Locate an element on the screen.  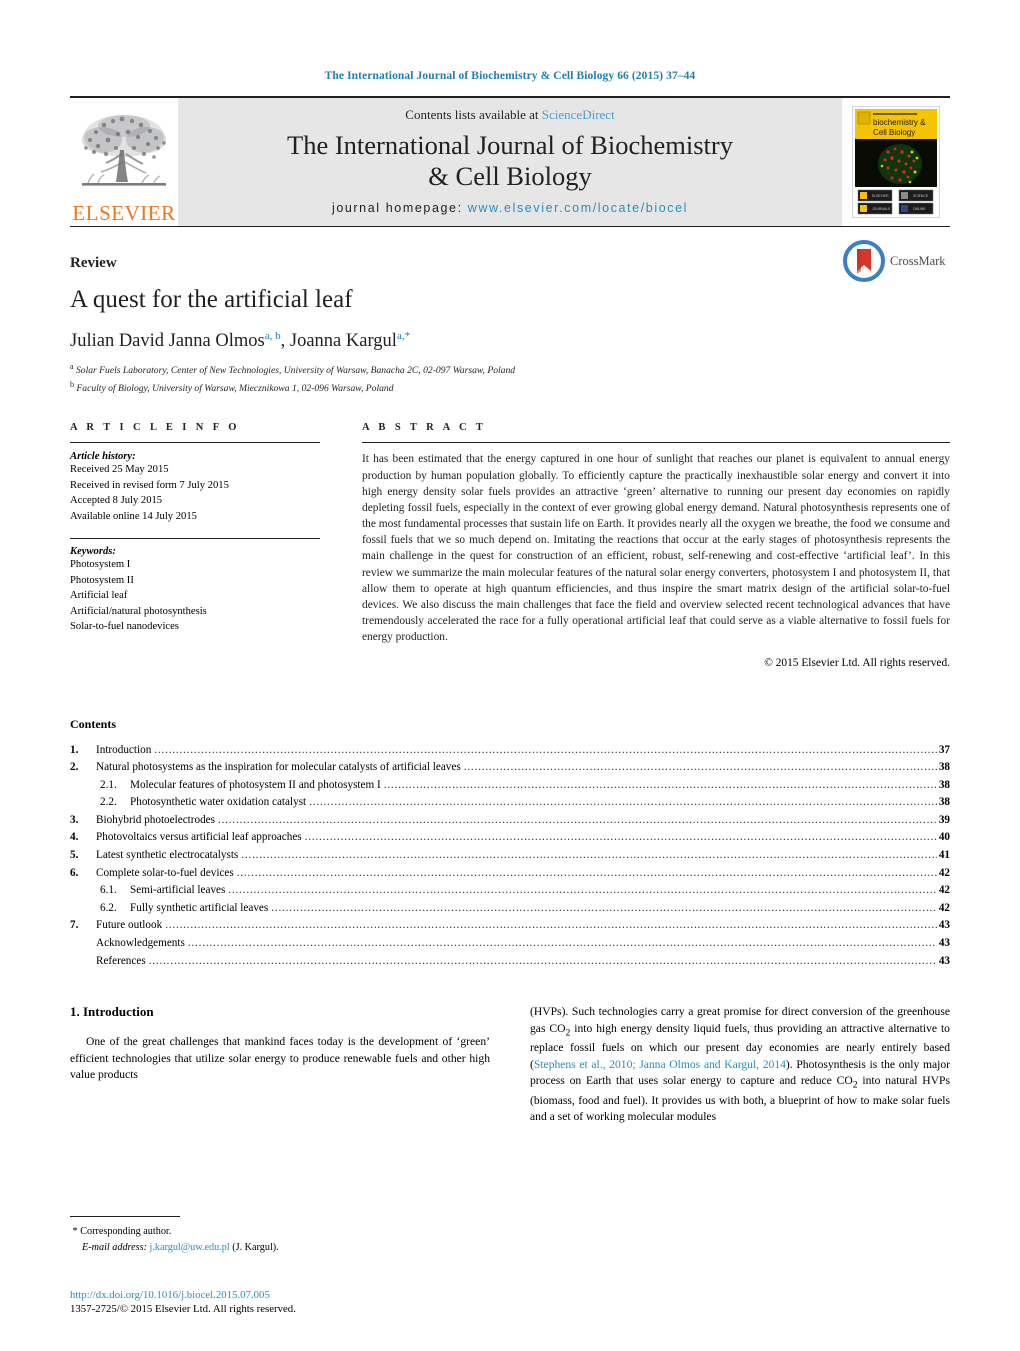
corresponding-marker: * is located at coordinates (75, 1232).